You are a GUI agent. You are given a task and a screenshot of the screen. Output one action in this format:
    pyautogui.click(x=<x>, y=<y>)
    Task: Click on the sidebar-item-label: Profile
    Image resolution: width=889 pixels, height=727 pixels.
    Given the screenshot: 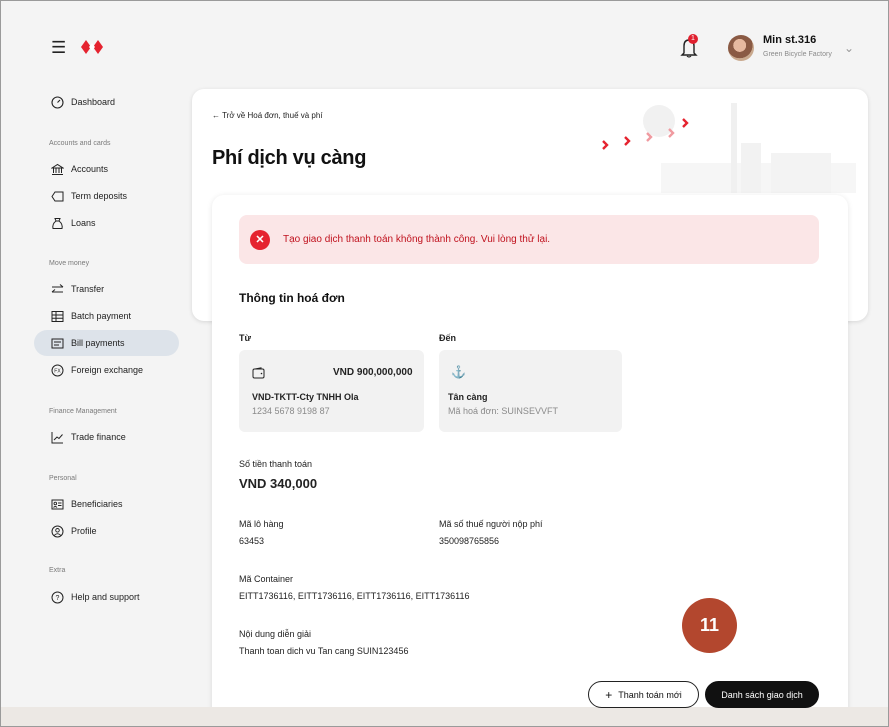 What is the action you would take?
    pyautogui.click(x=84, y=531)
    